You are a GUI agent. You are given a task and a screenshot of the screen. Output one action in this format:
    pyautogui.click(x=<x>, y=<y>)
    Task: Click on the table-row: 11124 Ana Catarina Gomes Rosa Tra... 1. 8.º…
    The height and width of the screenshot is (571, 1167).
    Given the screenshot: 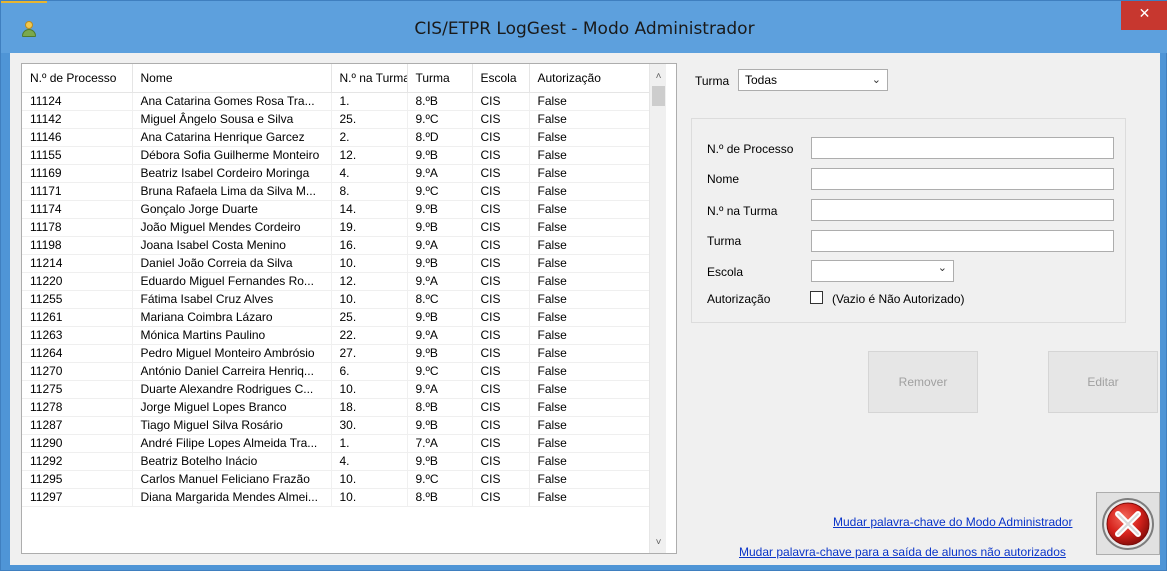 What is the action you would take?
    pyautogui.click(x=336, y=101)
    